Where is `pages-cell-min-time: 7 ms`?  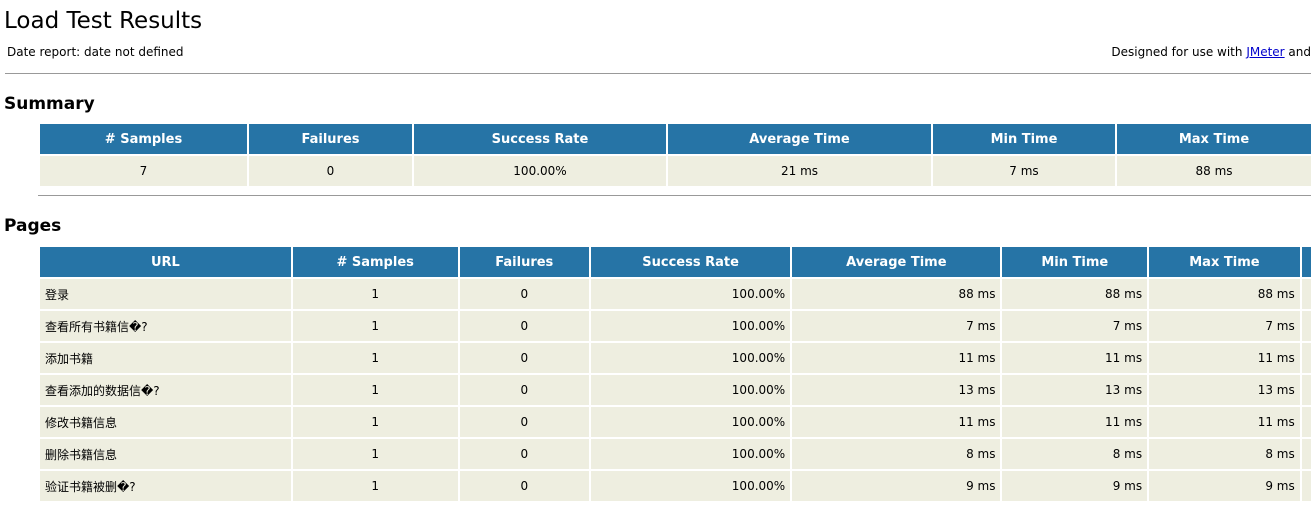 pages-cell-min-time: 7 ms is located at coordinates (1075, 326).